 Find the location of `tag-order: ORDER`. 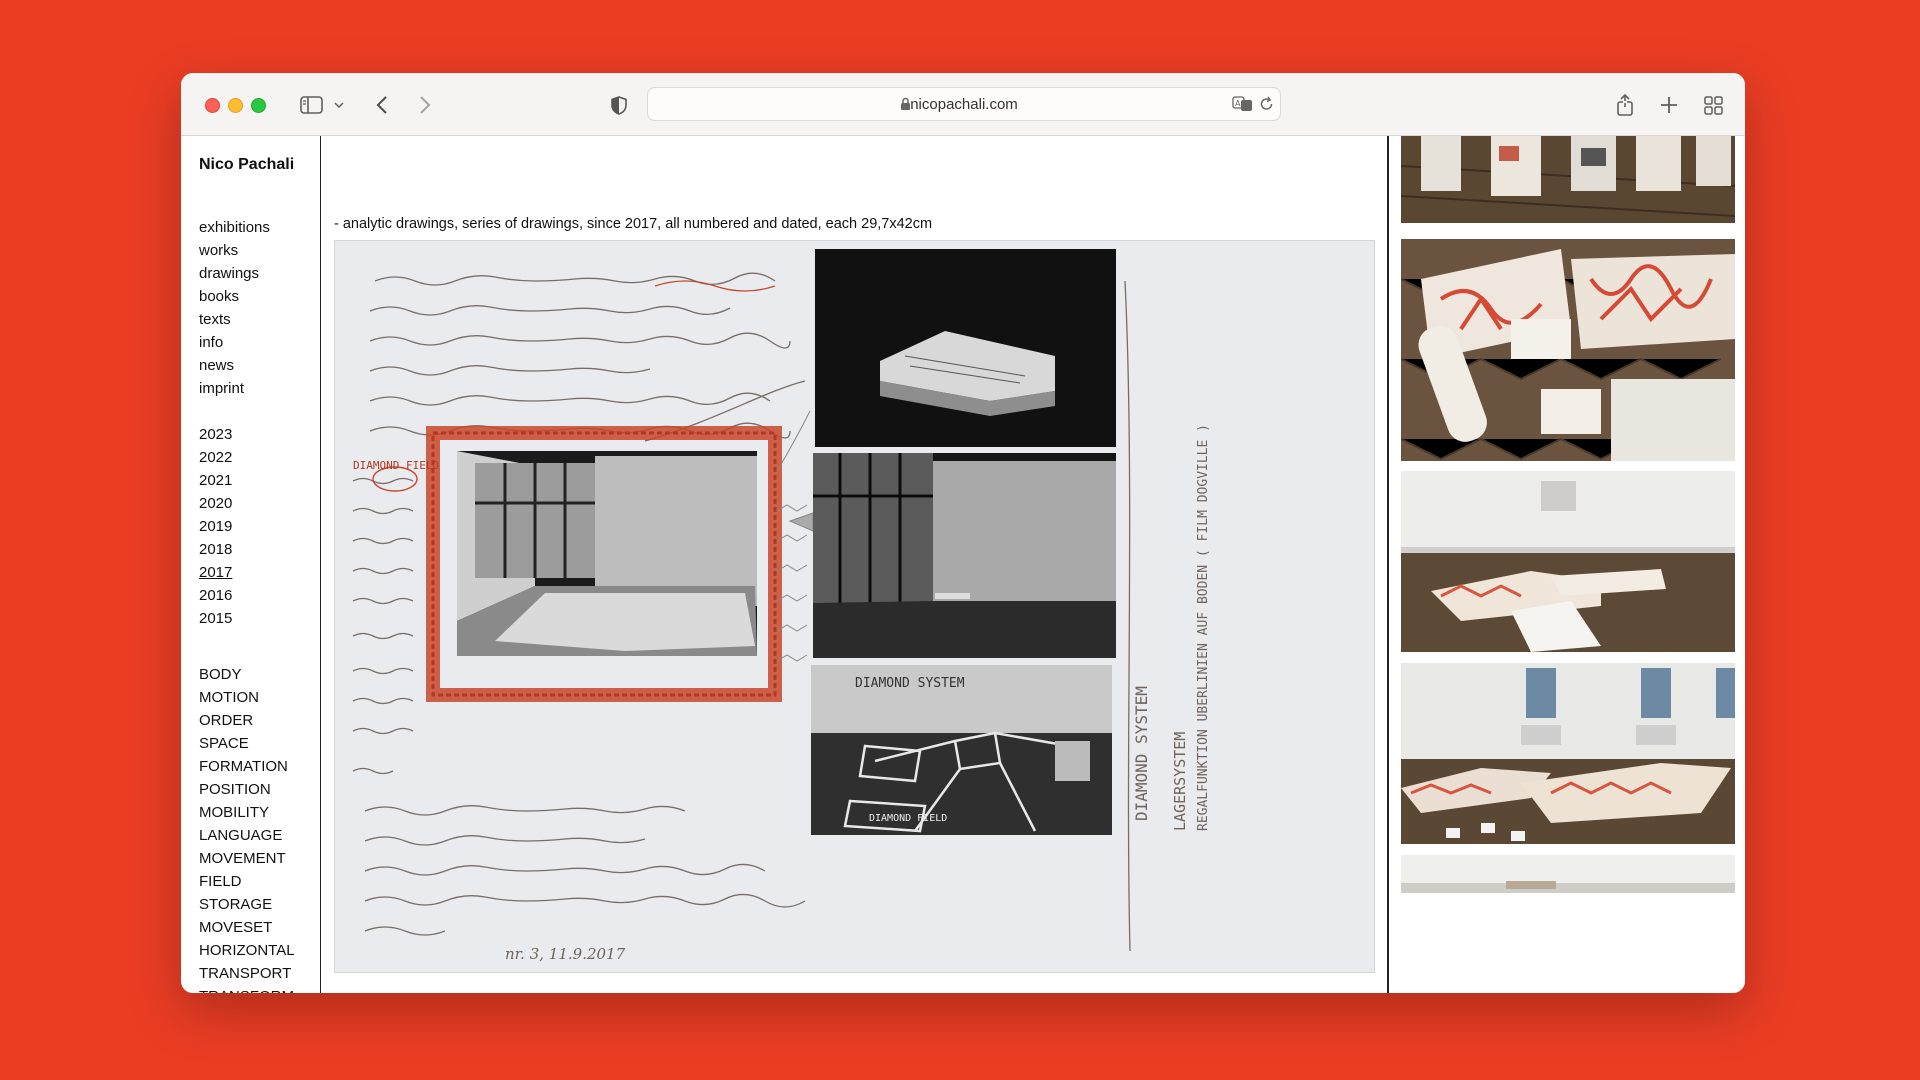

tag-order: ORDER is located at coordinates (247, 720).